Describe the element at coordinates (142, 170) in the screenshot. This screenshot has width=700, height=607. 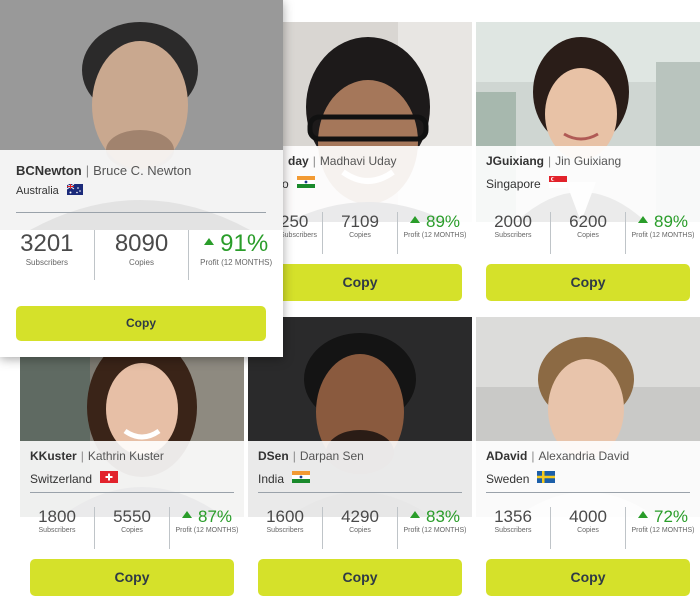
I see `trader-fullname: Bruce C. Newton` at that location.